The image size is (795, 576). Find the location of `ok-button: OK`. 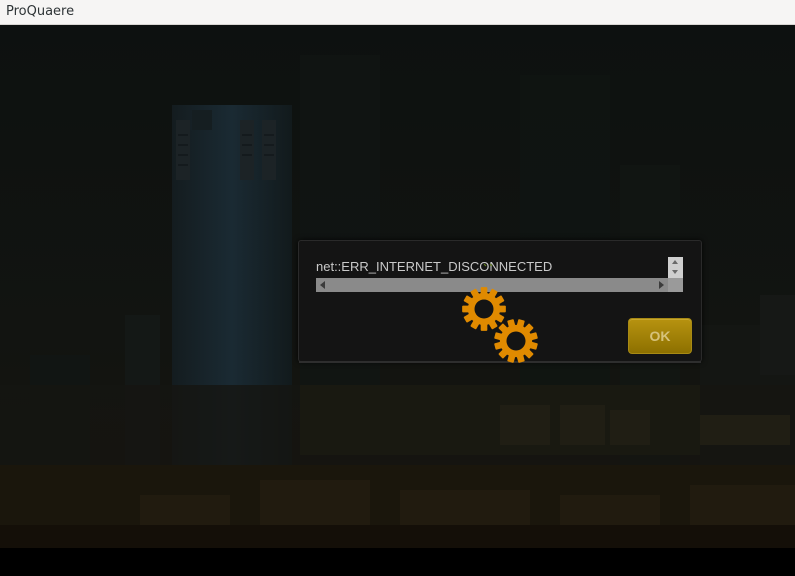

ok-button: OK is located at coordinates (660, 336).